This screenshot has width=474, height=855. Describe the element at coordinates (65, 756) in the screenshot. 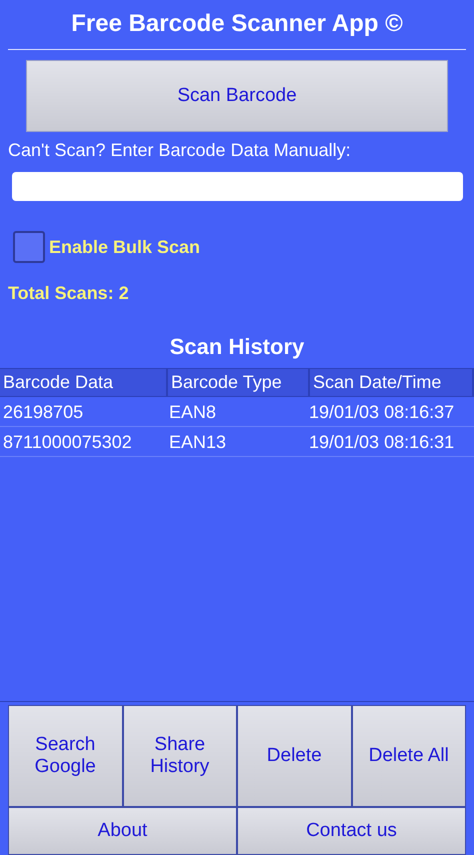

I see `action-button: Search Google` at that location.